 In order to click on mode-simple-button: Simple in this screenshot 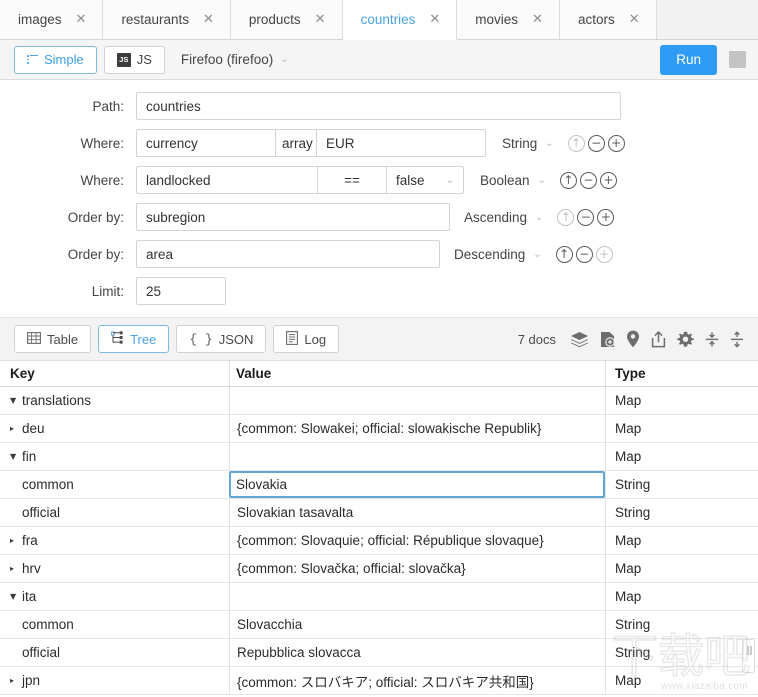, I will do `click(55, 59)`.